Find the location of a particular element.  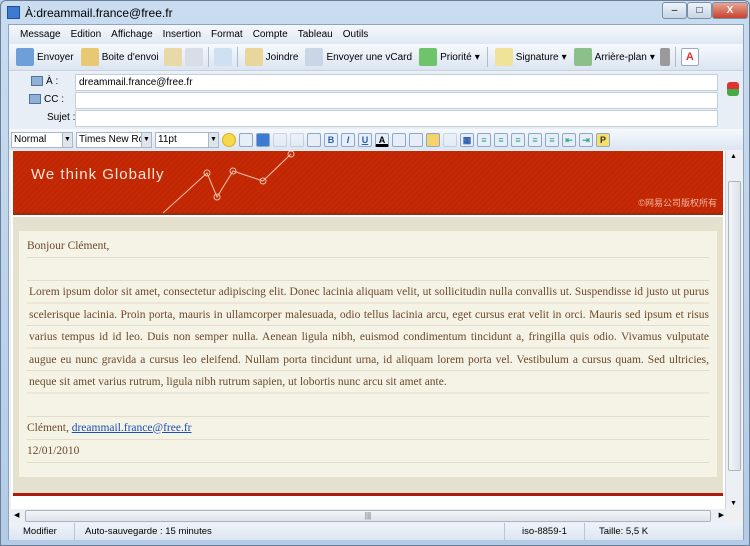

subject-input is located at coordinates (396, 118).